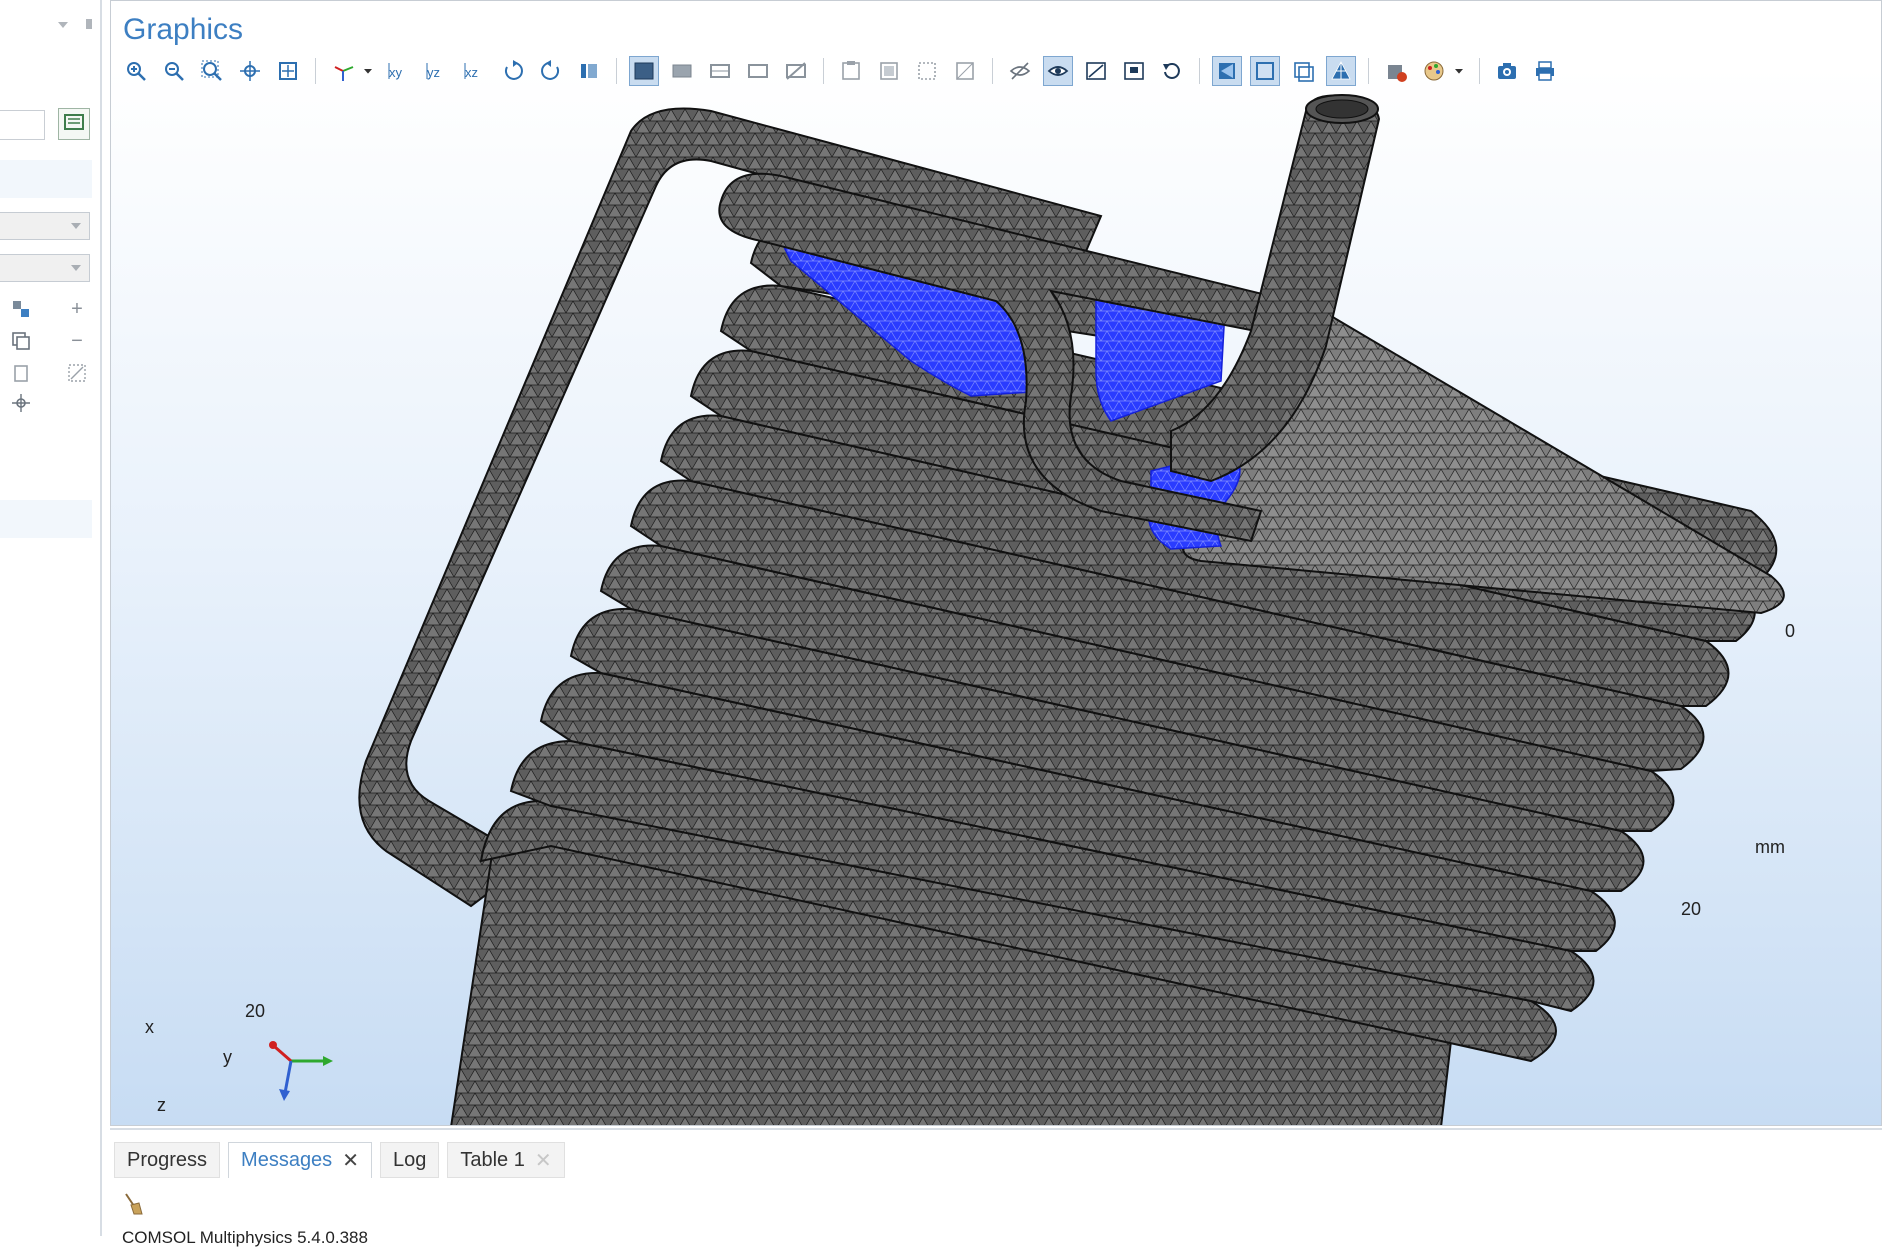  I want to click on triad-z-label: z, so click(161, 1105).